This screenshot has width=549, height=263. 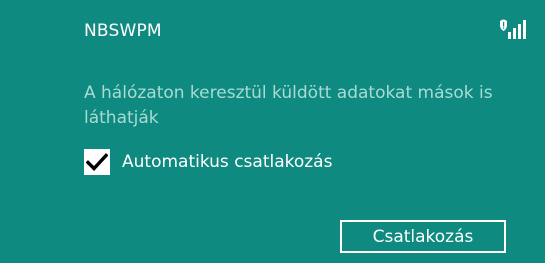 What do you see at coordinates (227, 162) in the screenshot?
I see `auto-connect-label: Automatikus csatlakozás` at bounding box center [227, 162].